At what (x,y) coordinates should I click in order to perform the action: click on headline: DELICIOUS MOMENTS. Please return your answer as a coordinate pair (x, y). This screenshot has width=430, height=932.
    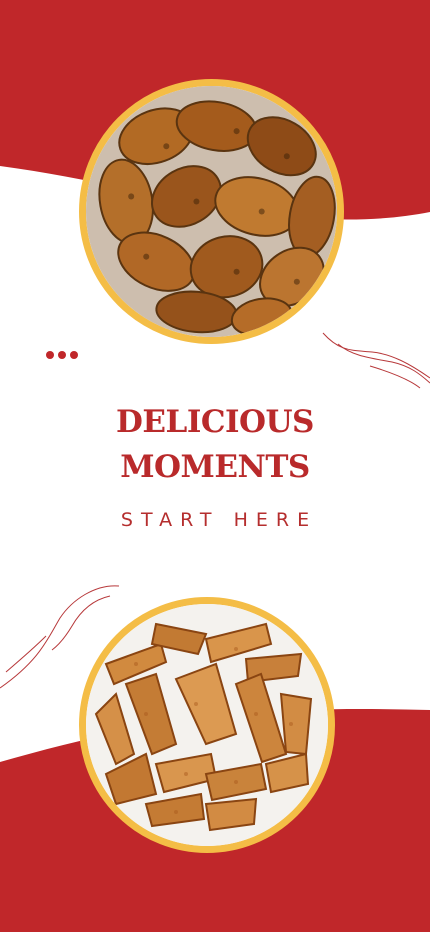
    Looking at the image, I should click on (215, 445).